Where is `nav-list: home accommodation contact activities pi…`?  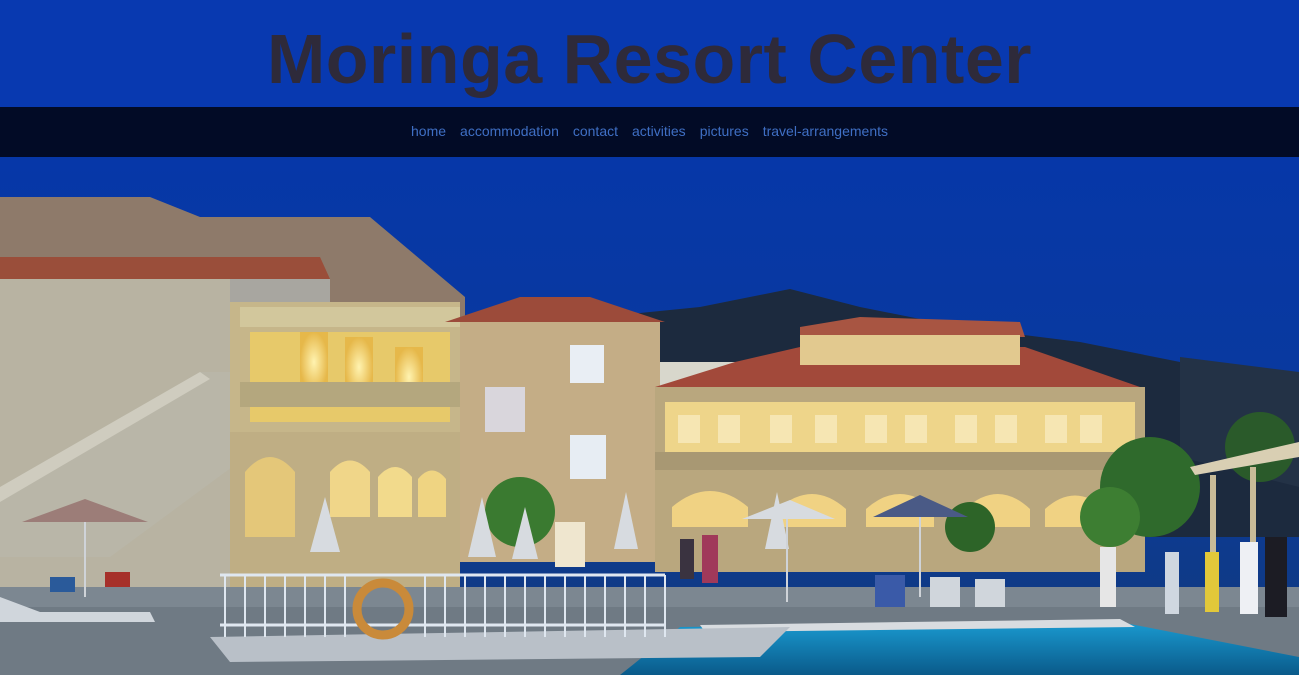
nav-list: home accommodation contact activities pi… is located at coordinates (649, 132).